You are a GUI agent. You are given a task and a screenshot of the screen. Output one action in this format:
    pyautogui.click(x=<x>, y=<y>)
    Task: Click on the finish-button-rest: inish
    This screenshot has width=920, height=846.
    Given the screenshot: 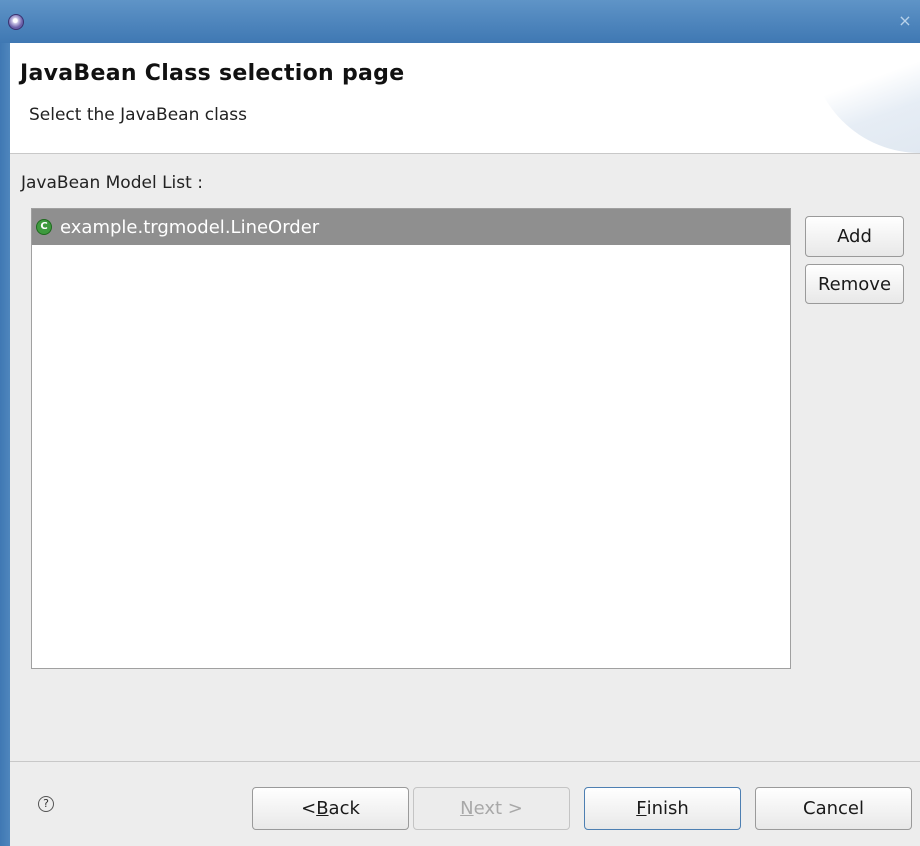 What is the action you would take?
    pyautogui.click(x=667, y=808)
    